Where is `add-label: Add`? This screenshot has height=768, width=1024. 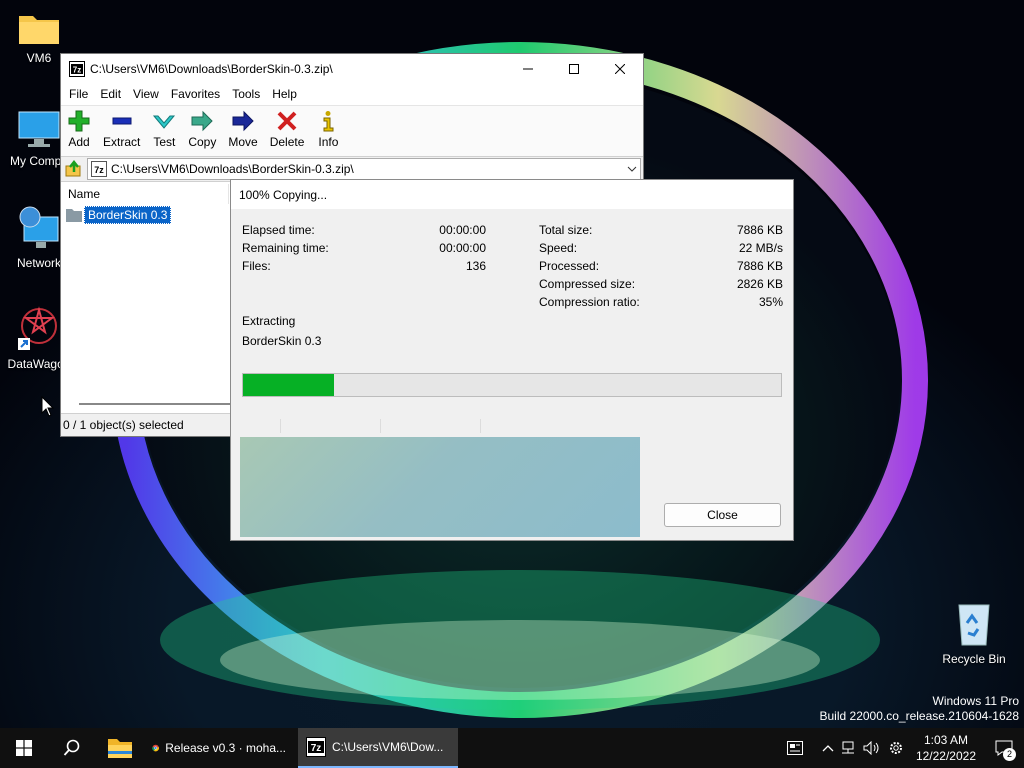 add-label: Add is located at coordinates (79, 142).